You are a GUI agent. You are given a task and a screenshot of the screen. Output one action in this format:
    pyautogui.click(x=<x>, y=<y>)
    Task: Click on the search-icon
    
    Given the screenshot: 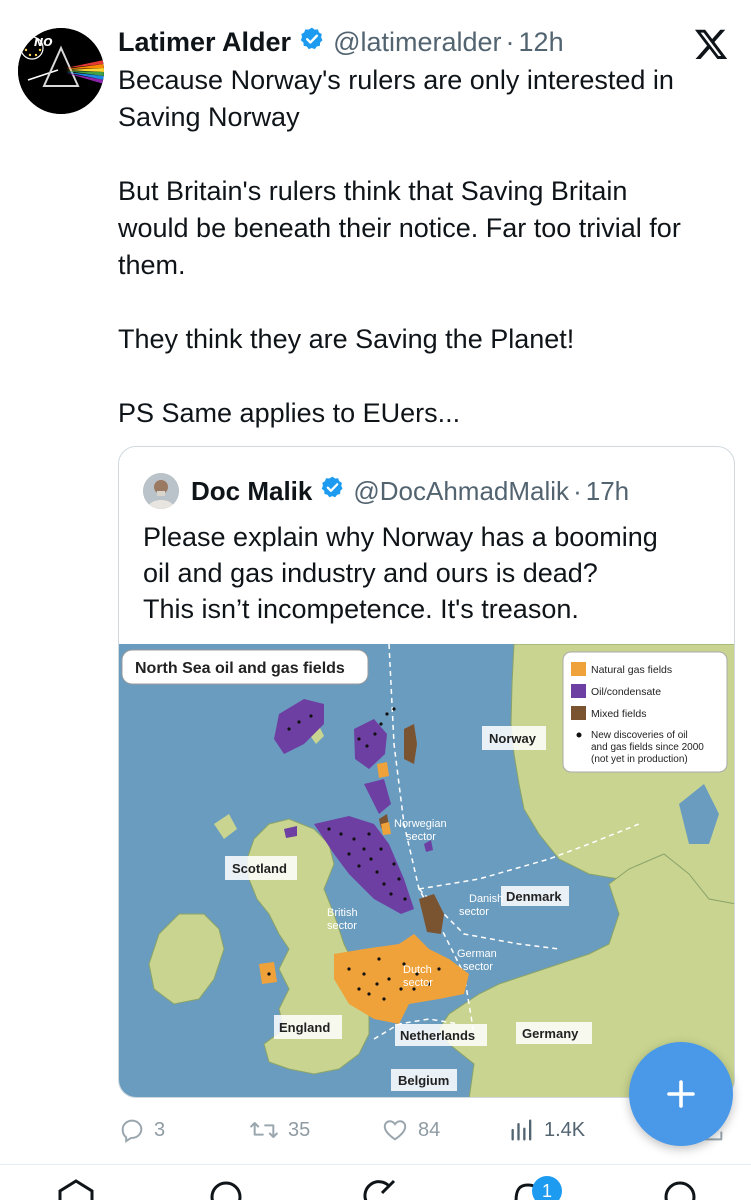 What is the action you would take?
    pyautogui.click(x=226, y=1189)
    